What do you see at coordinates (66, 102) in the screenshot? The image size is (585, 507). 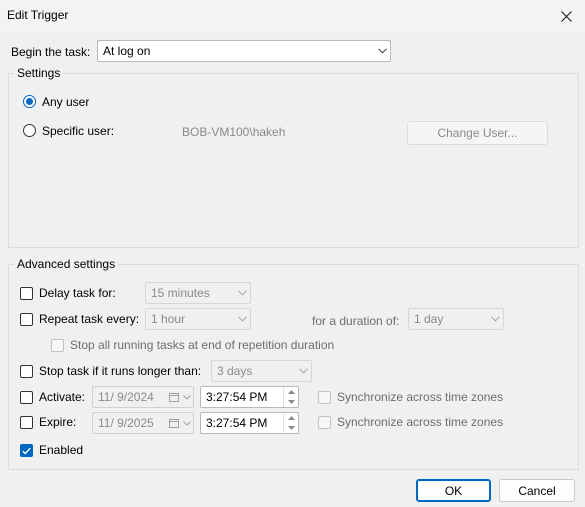 I see `any-user-label: Any user` at bounding box center [66, 102].